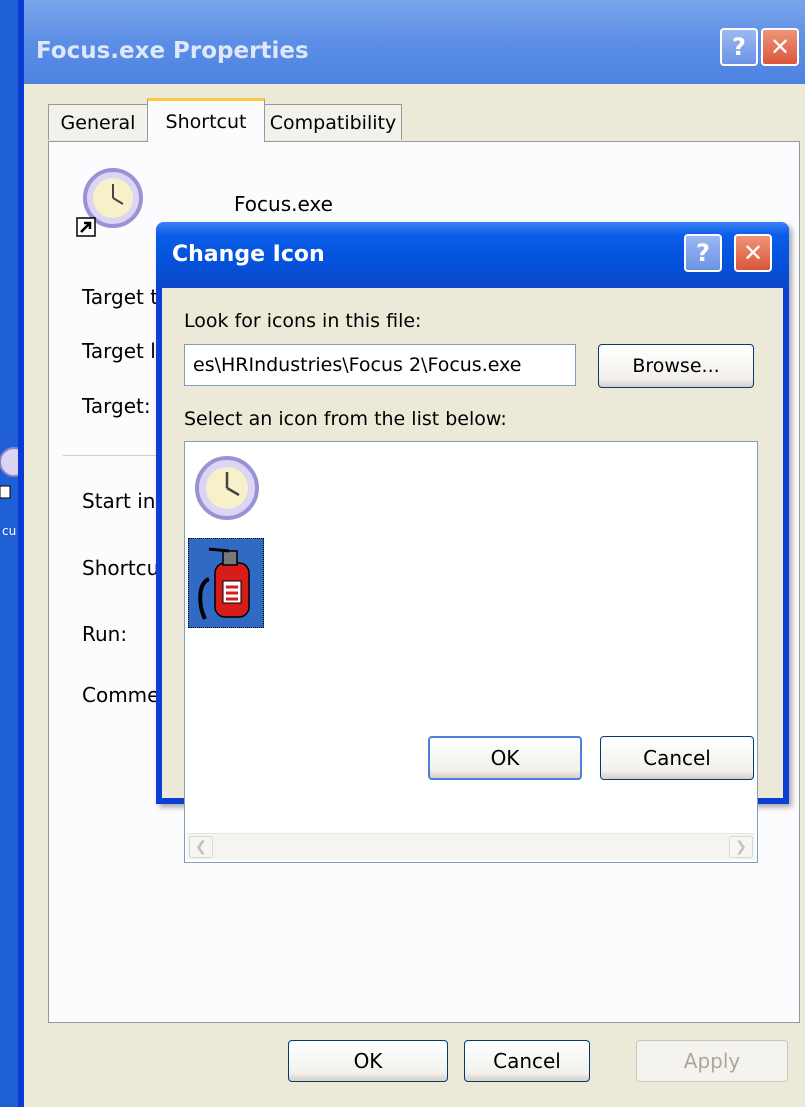 The image size is (805, 1107). What do you see at coordinates (303, 321) in the screenshot?
I see `look-for-label: Look for icons in this file:` at bounding box center [303, 321].